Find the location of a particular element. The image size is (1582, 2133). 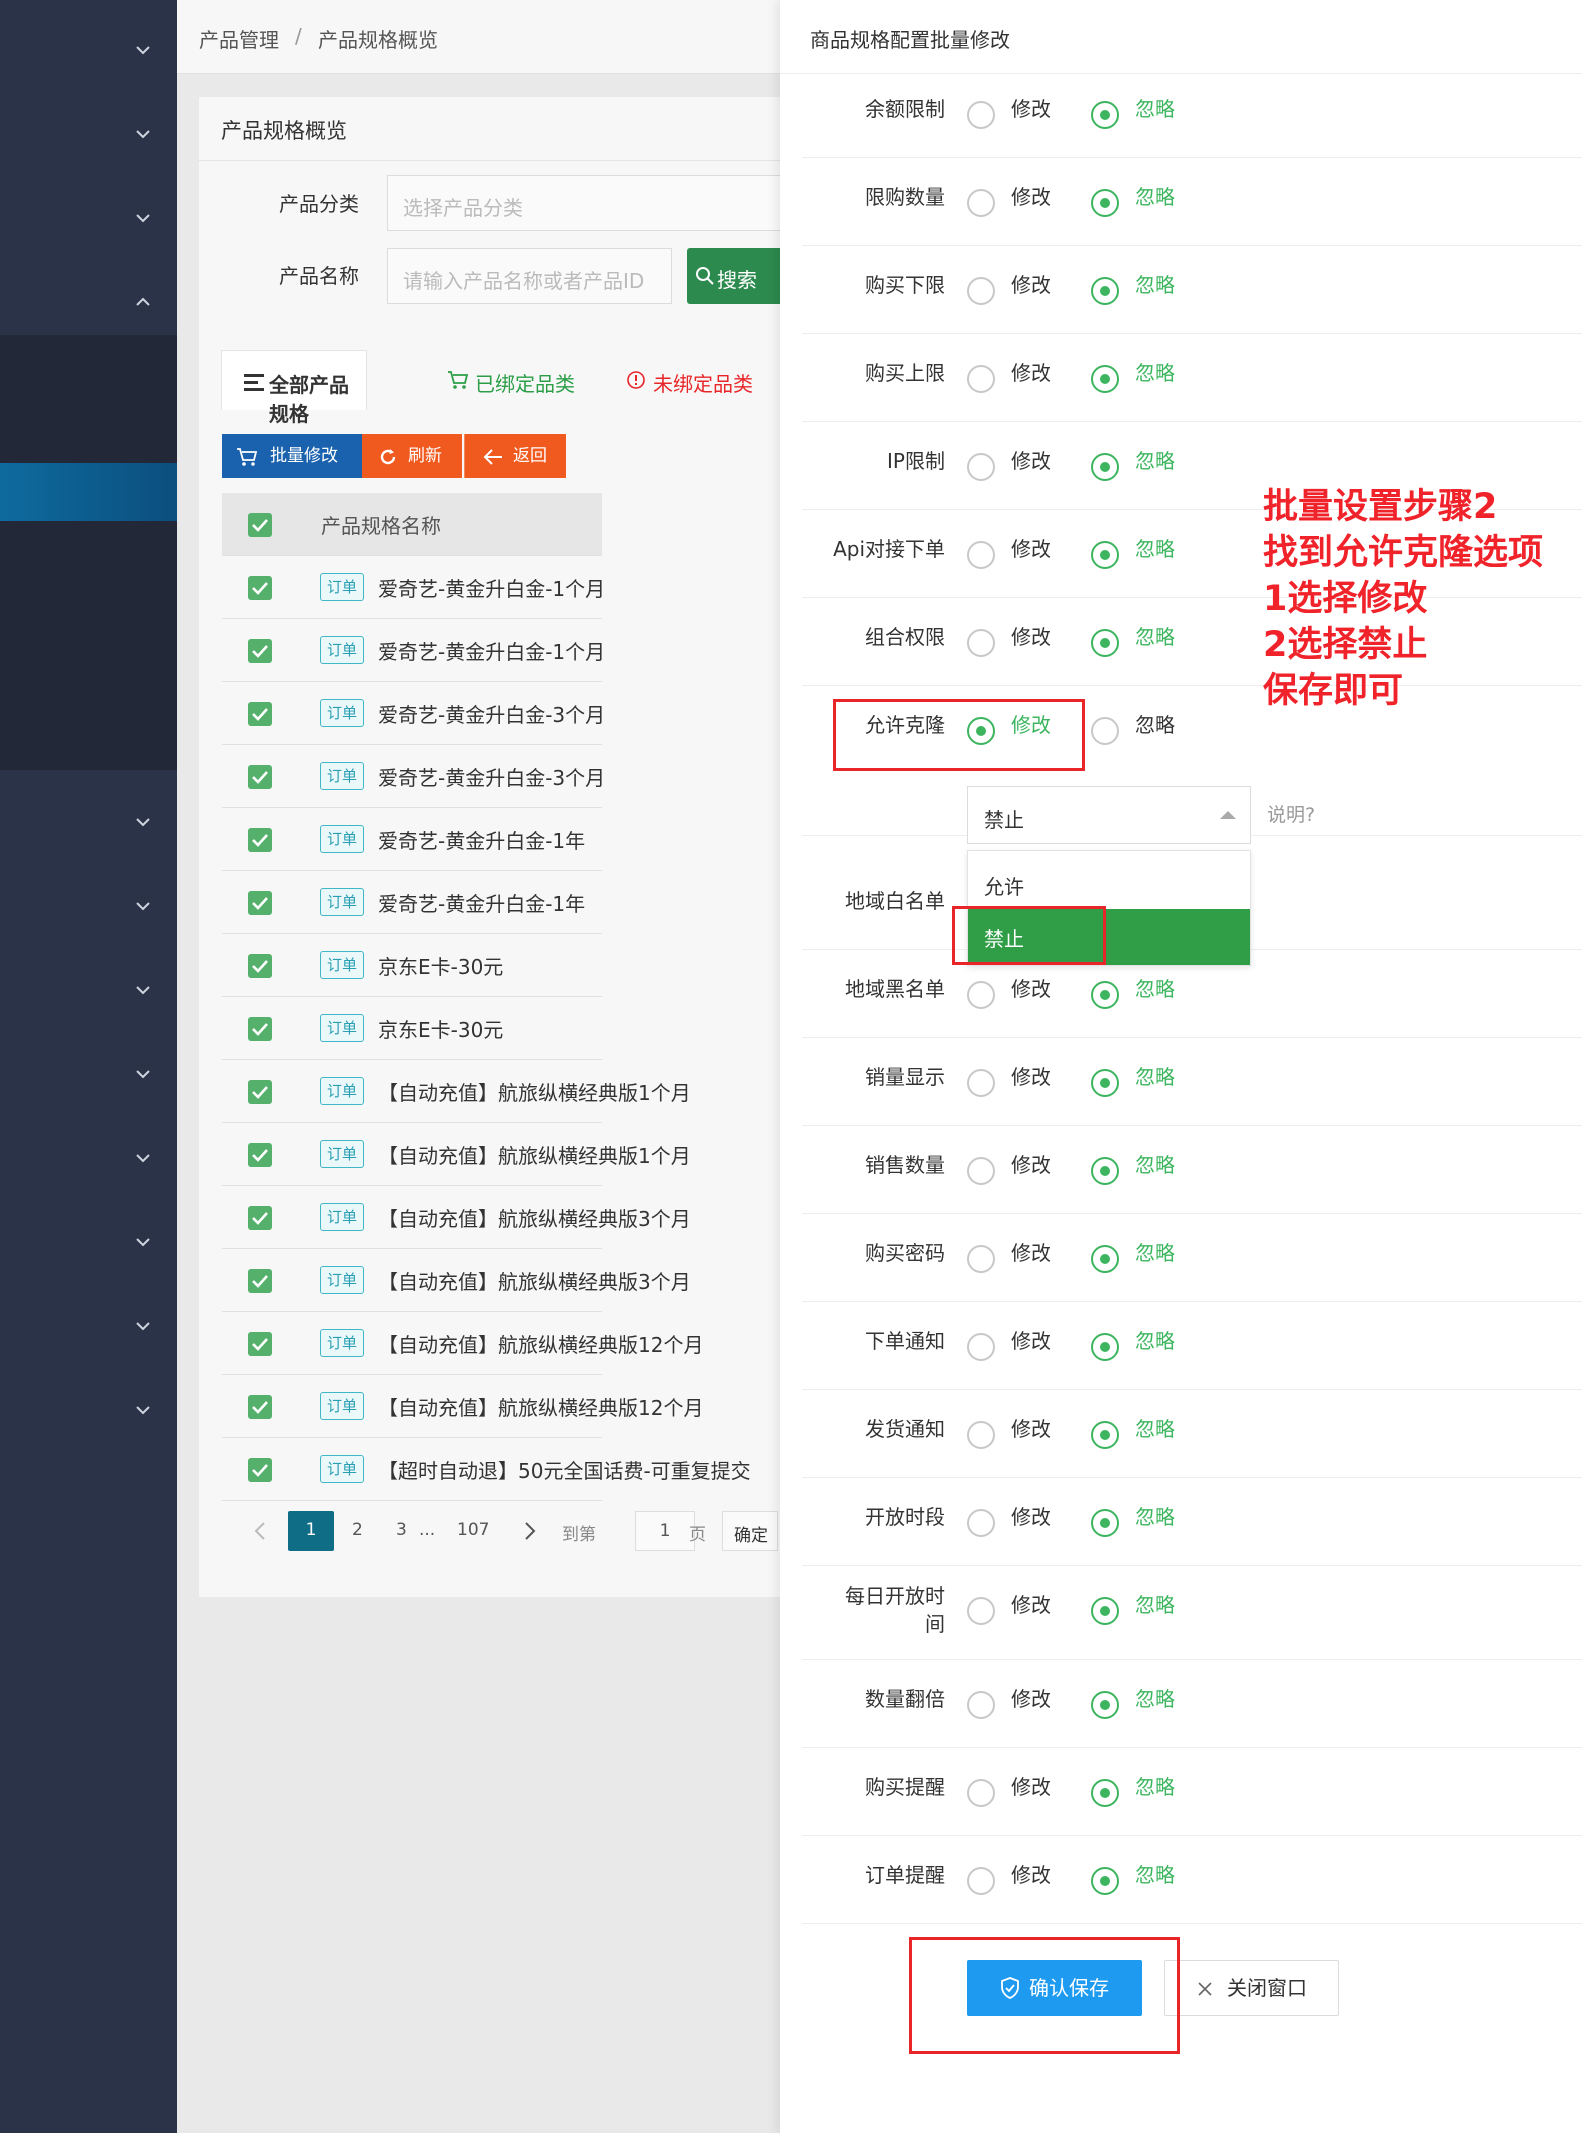

page-last-button: 107 is located at coordinates (473, 1530).